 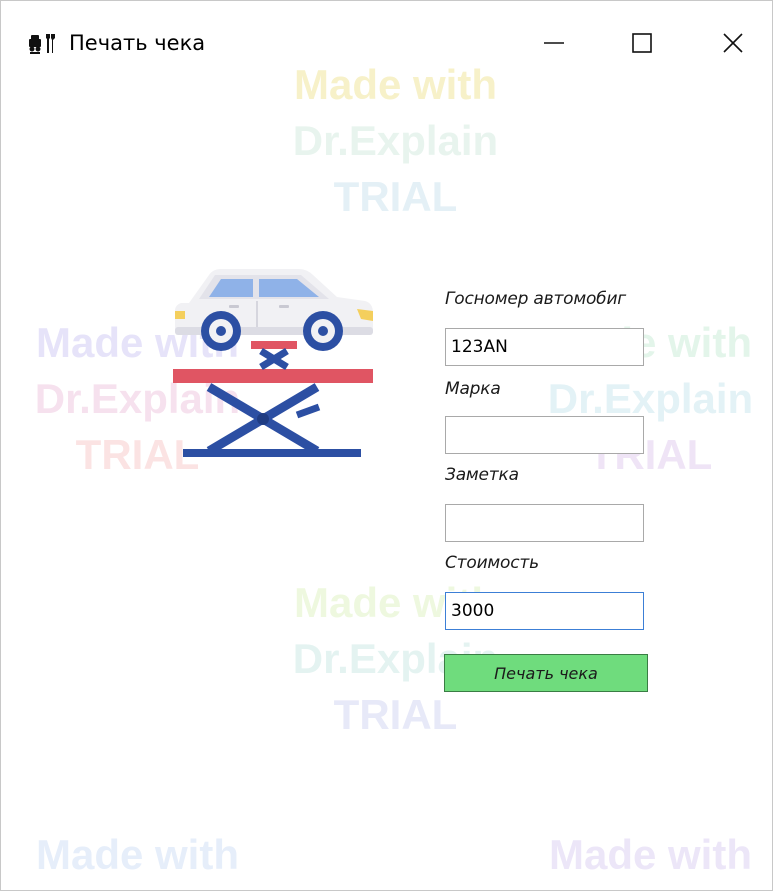 I want to click on brand-label: Марка, so click(x=473, y=389).